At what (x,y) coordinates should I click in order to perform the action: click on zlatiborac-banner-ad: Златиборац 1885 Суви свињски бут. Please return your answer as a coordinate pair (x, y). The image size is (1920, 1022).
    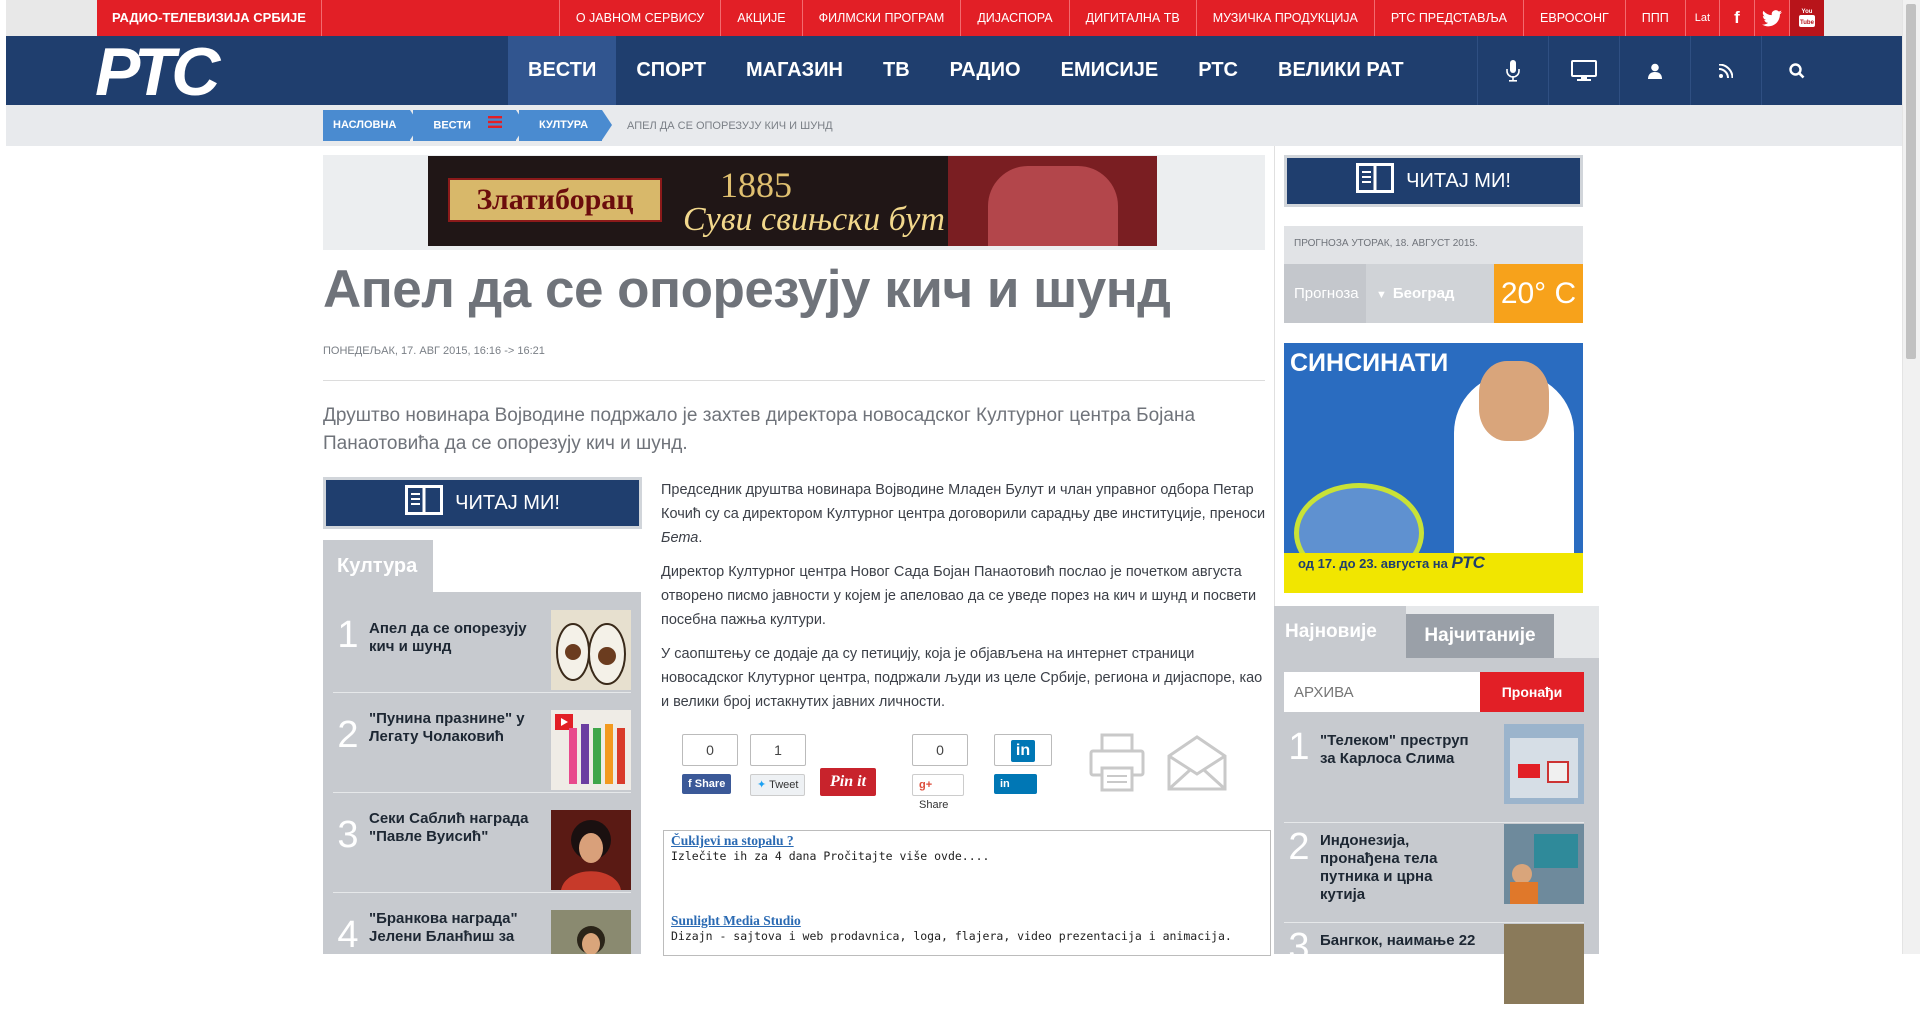
    Looking at the image, I should click on (792, 201).